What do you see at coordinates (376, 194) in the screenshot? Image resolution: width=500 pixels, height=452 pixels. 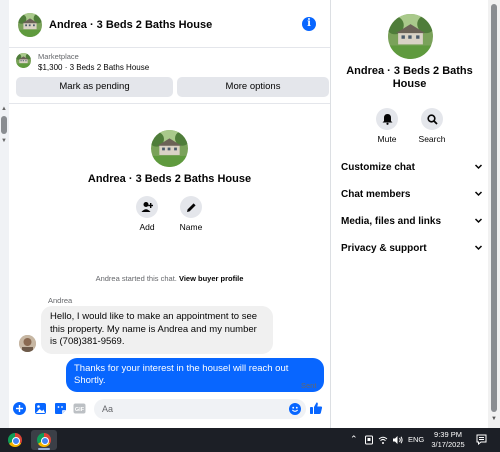 I see `section-label: Chat members` at bounding box center [376, 194].